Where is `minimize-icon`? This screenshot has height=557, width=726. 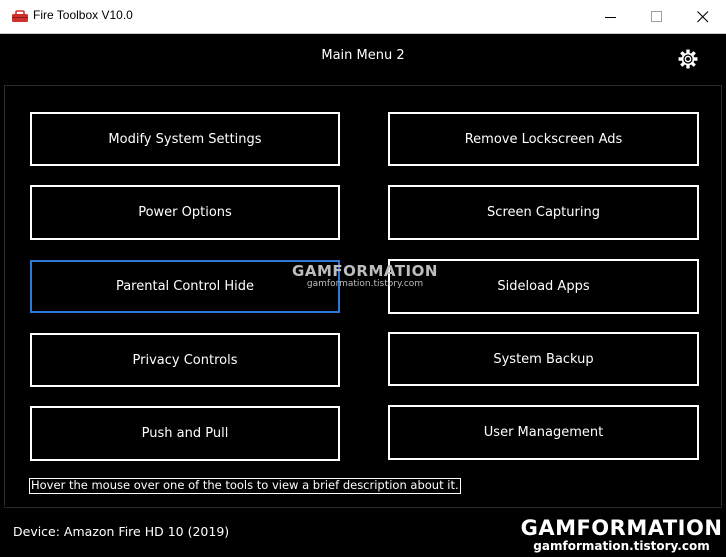
minimize-icon is located at coordinates (610, 17).